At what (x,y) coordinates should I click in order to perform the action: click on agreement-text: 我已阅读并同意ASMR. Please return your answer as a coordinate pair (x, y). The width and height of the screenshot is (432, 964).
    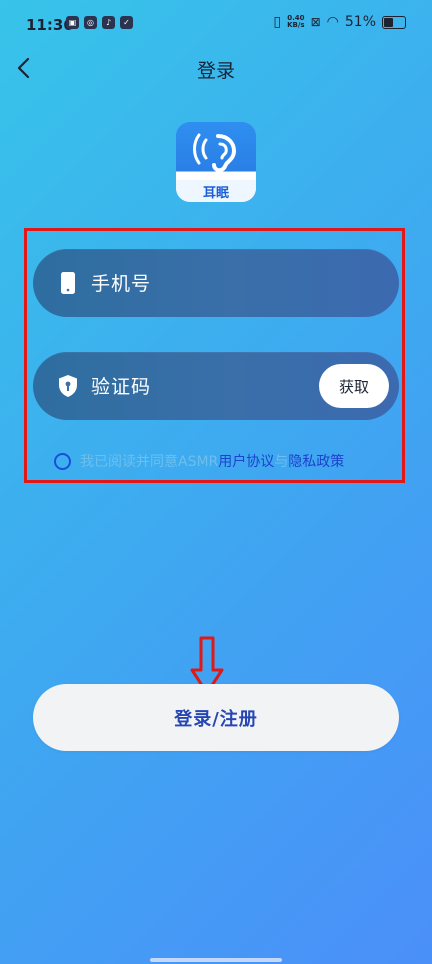
    Looking at the image, I should click on (149, 462).